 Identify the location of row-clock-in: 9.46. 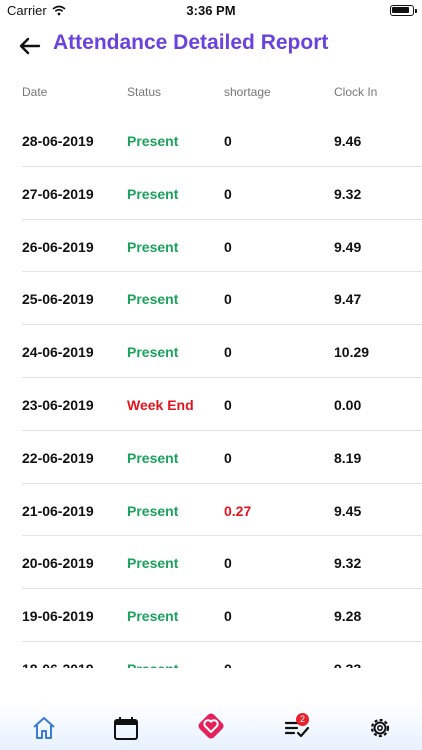
(348, 141).